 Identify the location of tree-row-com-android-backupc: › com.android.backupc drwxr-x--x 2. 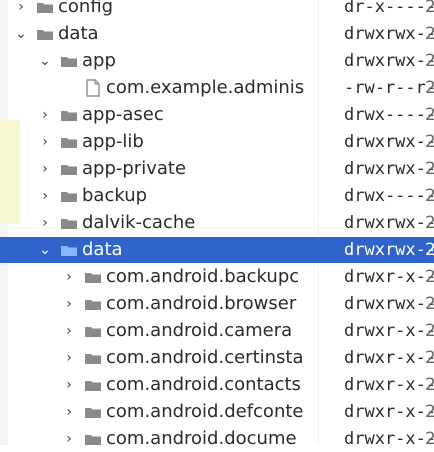
(217, 277).